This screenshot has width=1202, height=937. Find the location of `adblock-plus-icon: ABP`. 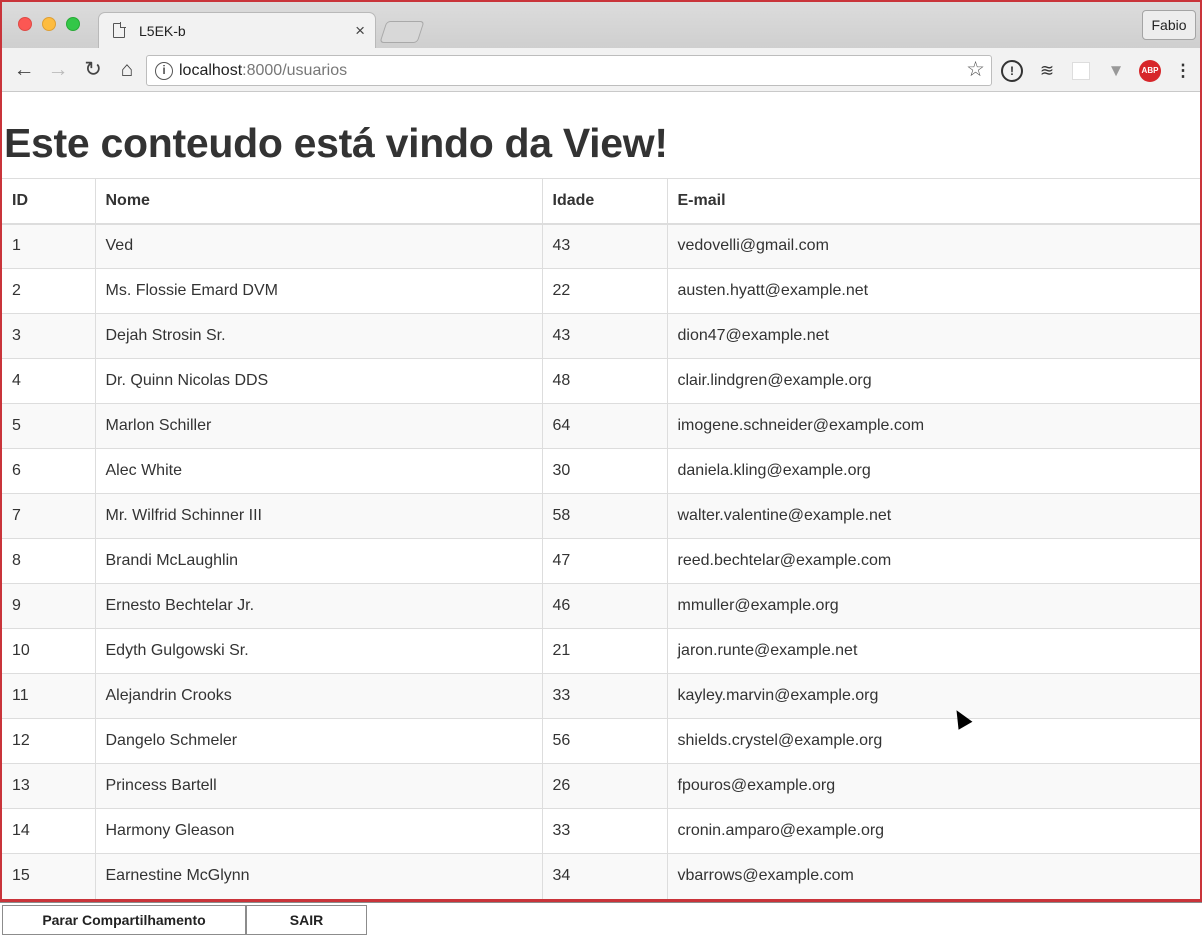

adblock-plus-icon: ABP is located at coordinates (1150, 71).